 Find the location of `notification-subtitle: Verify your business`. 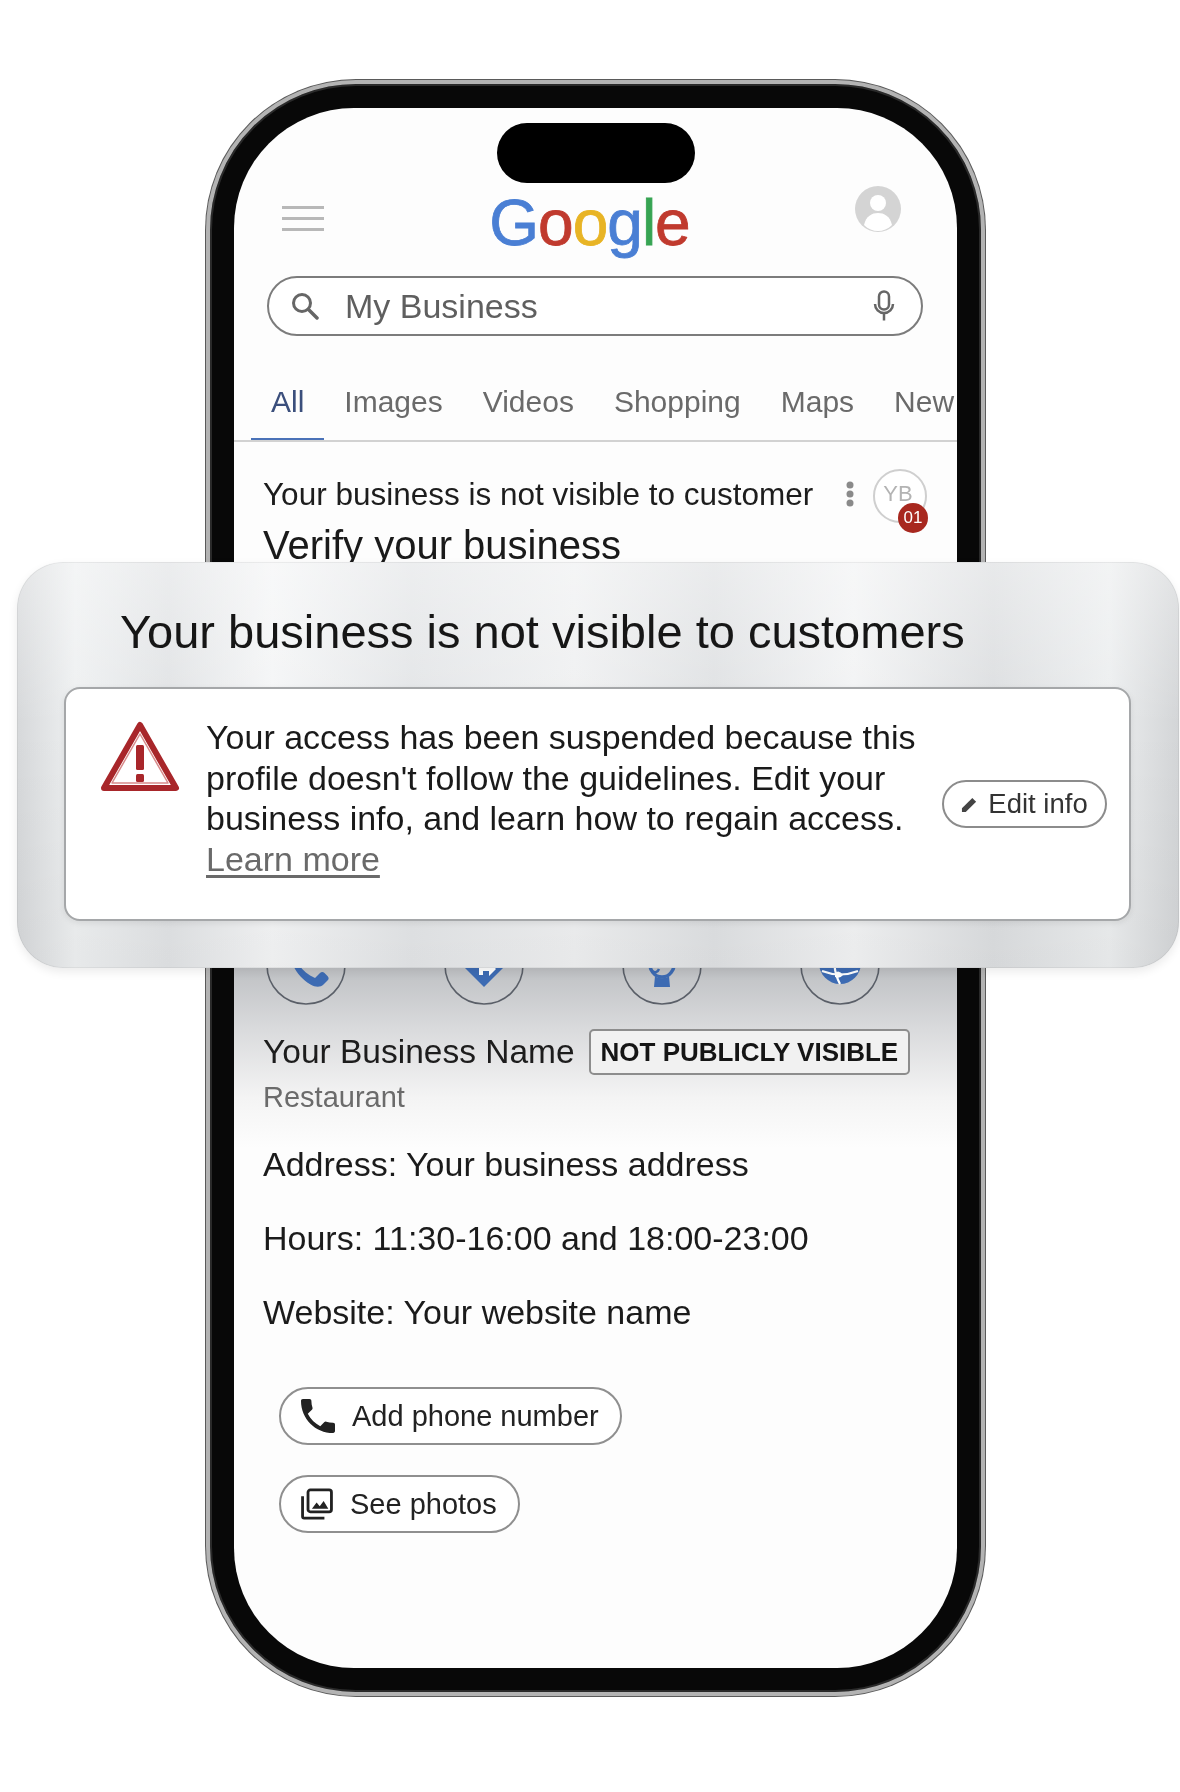

notification-subtitle: Verify your business is located at coordinates (442, 545).